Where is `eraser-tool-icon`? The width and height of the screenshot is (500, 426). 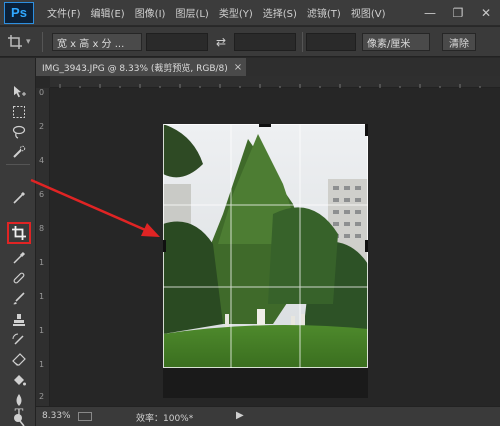
eraser-tool-icon is located at coordinates (19, 360).